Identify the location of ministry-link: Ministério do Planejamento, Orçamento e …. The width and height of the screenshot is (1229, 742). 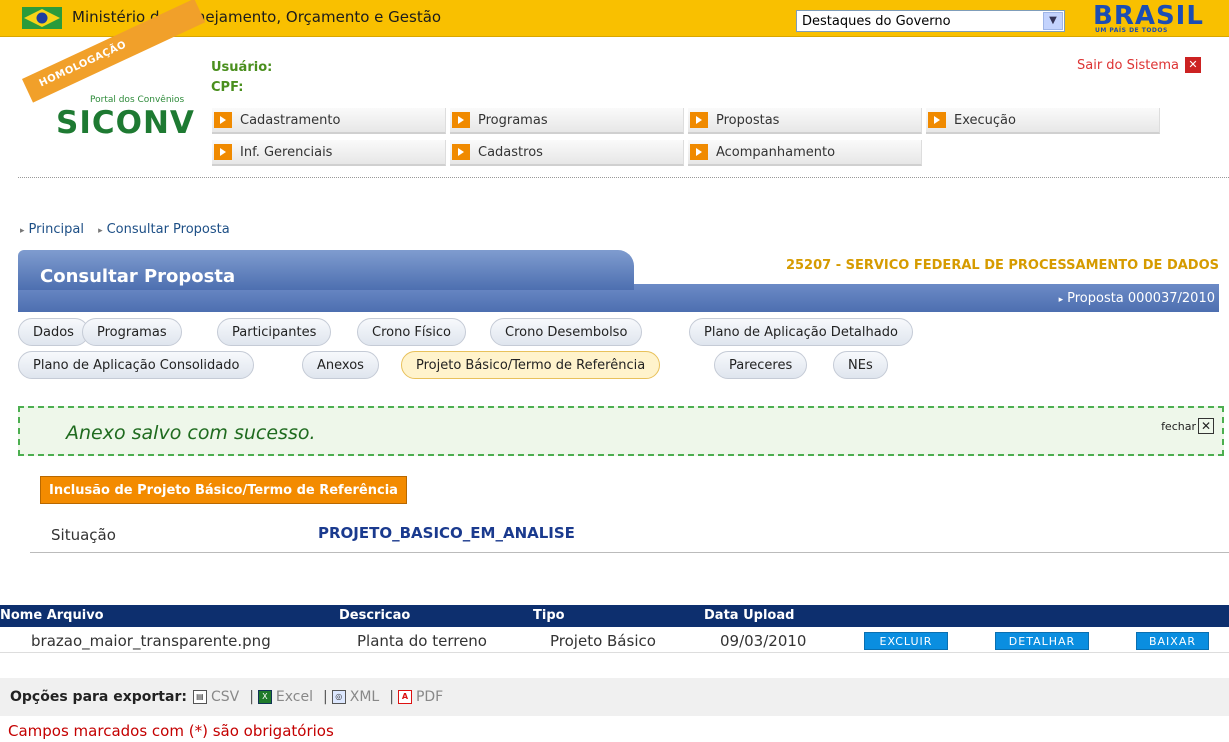
(256, 17).